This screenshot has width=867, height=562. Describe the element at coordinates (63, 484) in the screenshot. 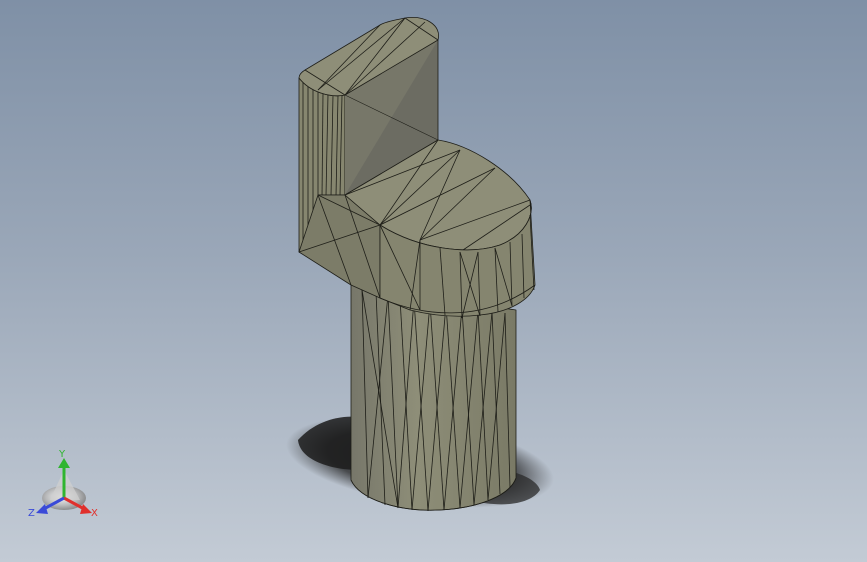

I see `view-triad: Y X Z` at that location.